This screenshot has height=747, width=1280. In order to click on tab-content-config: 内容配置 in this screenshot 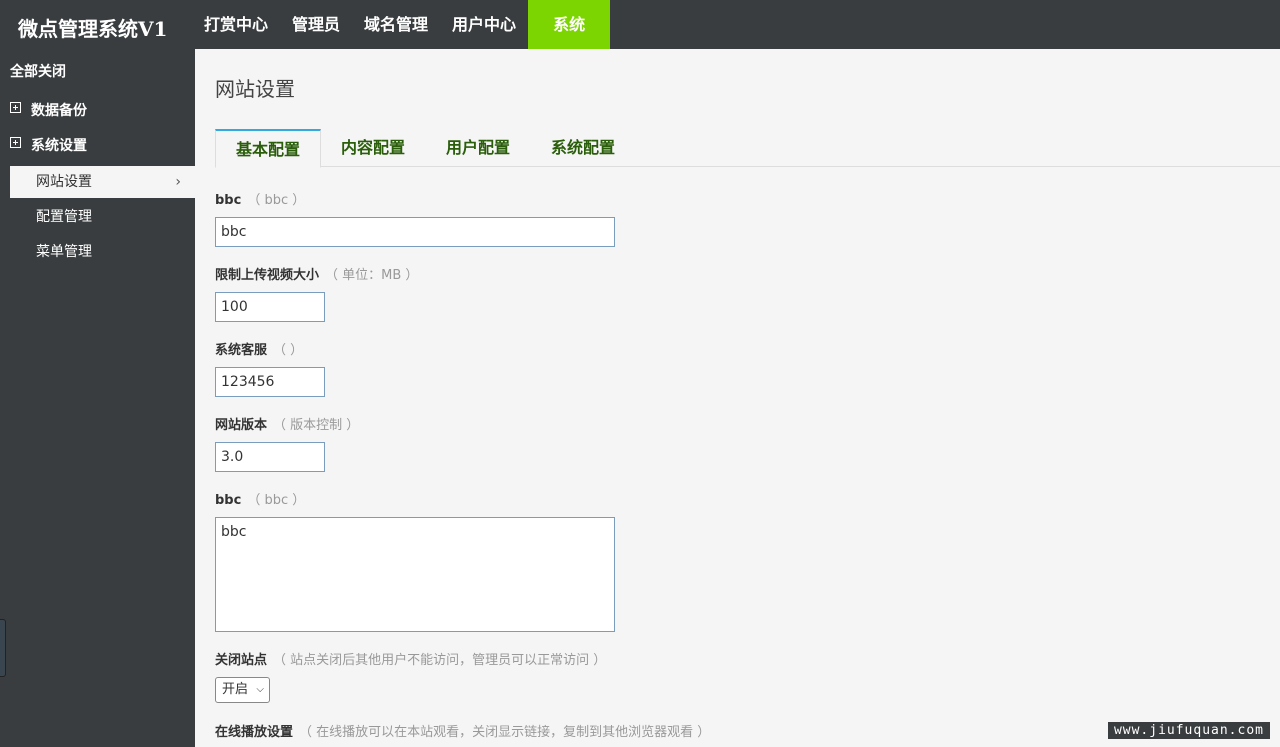, I will do `click(373, 148)`.